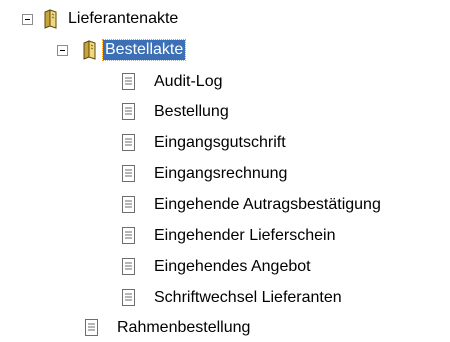 Image resolution: width=450 pixels, height=342 pixels. What do you see at coordinates (188, 81) in the screenshot?
I see `tree-item-label: Audit-Log` at bounding box center [188, 81].